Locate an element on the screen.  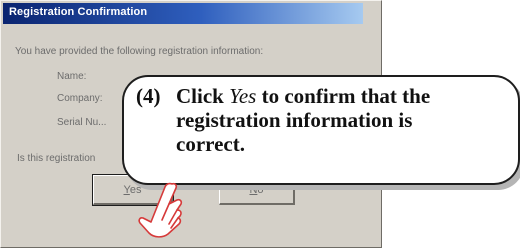
company-label: Company: is located at coordinates (80, 98).